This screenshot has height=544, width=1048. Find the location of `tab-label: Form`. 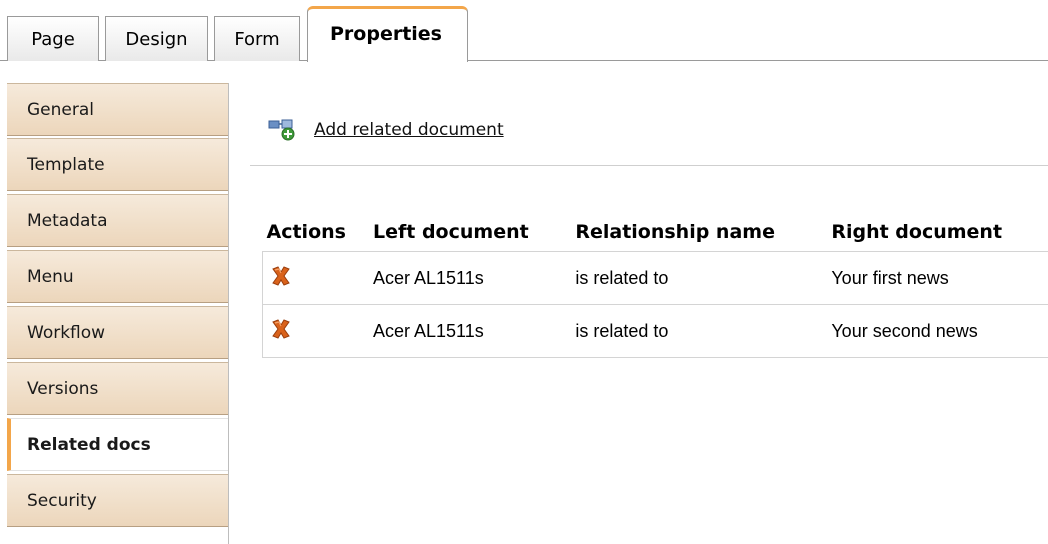

tab-label: Form is located at coordinates (257, 39).